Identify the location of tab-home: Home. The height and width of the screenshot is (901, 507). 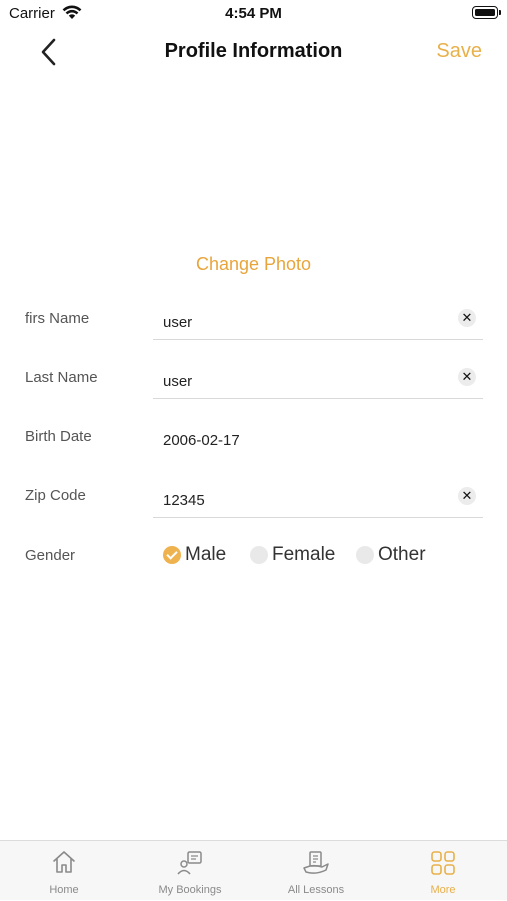
(64, 871).